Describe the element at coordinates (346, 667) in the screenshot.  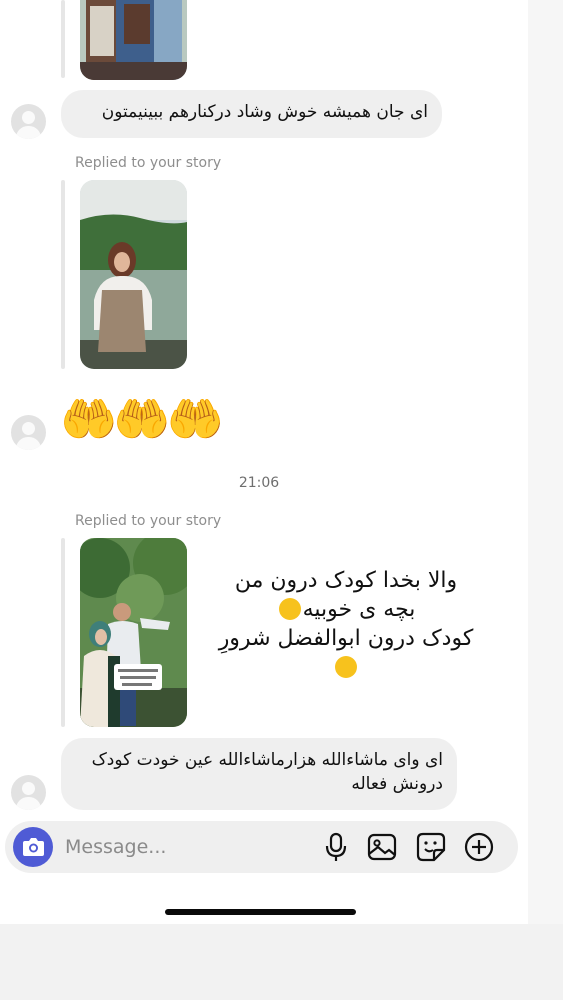
I see `face-with-tears-of-joy-icon` at that location.